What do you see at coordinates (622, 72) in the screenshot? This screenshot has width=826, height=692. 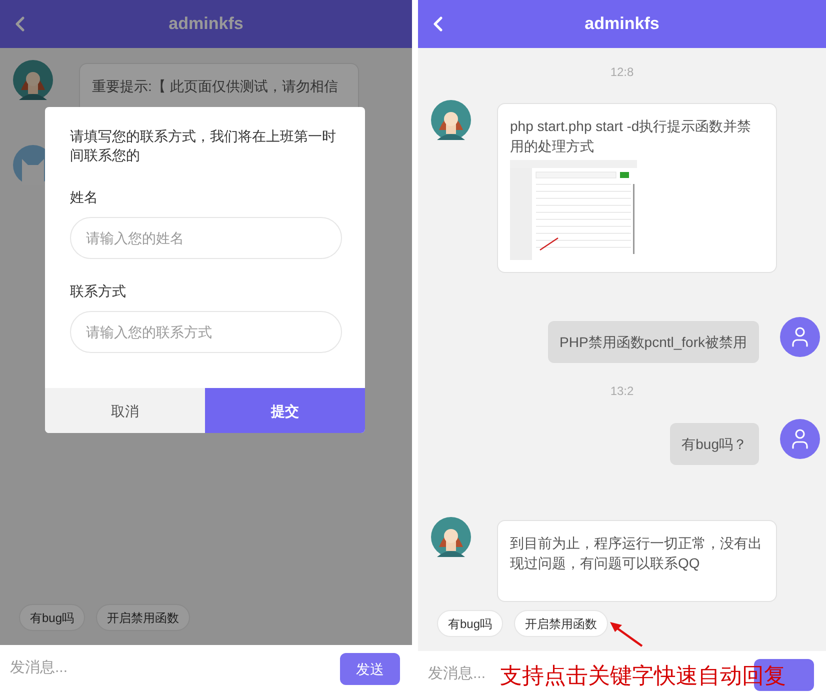 I see `timestamp: 12:8` at bounding box center [622, 72].